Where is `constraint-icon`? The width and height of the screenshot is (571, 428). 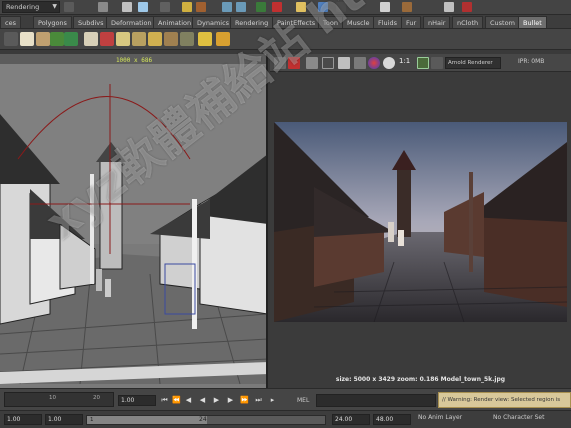
constraint-icon is located at coordinates (107, 39).